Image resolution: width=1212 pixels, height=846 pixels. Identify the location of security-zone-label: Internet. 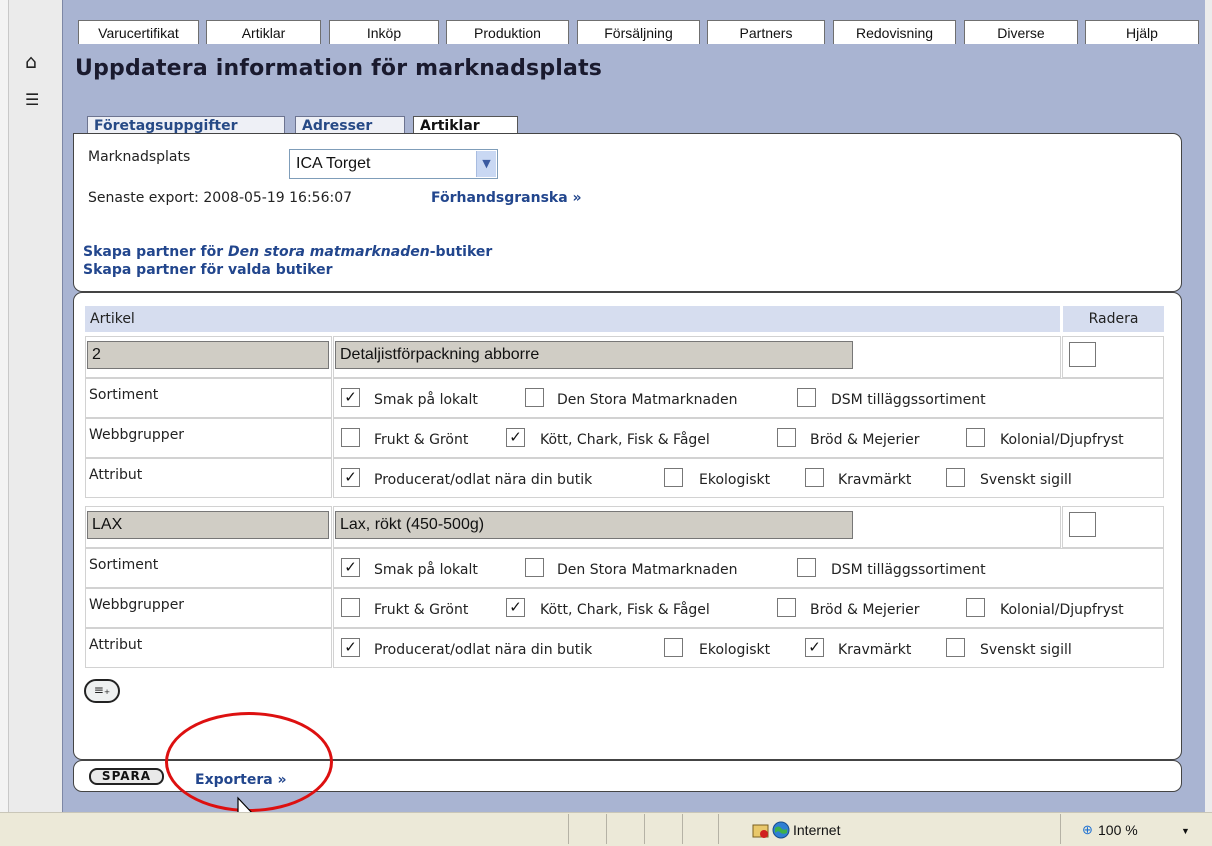
(817, 830).